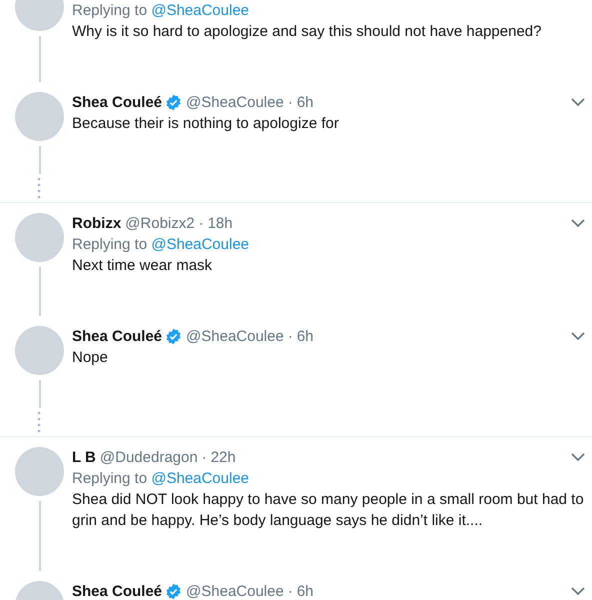  I want to click on display-name: Robizx, so click(97, 223).